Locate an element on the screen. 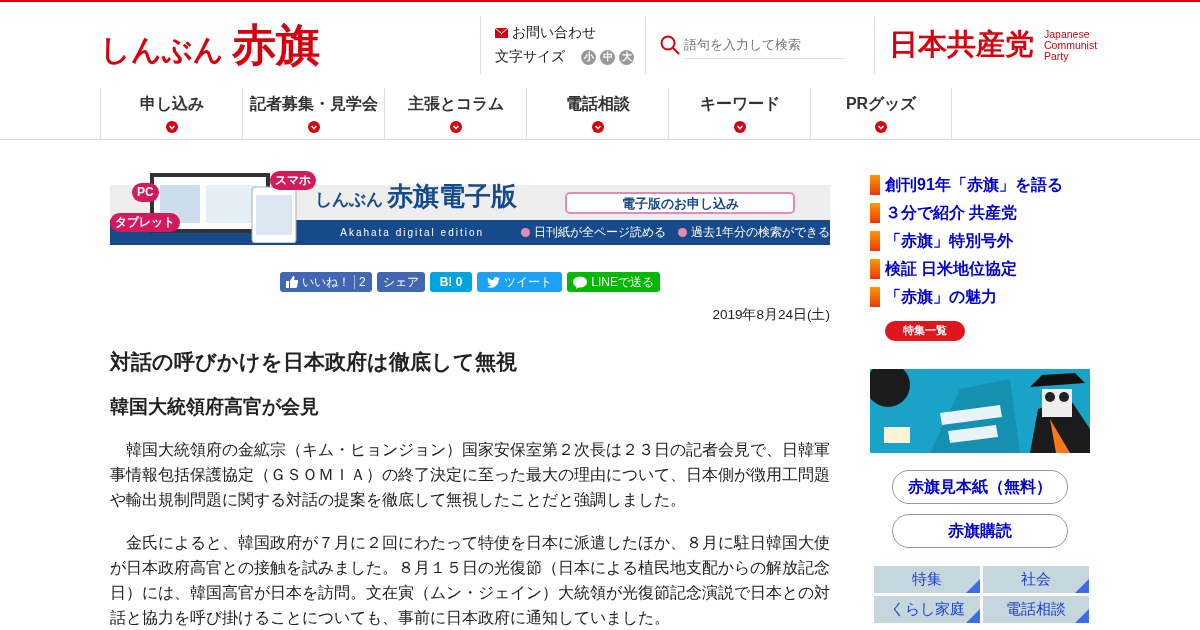 The image size is (1200, 630). nav-item: PRグッズ is located at coordinates (881, 113).